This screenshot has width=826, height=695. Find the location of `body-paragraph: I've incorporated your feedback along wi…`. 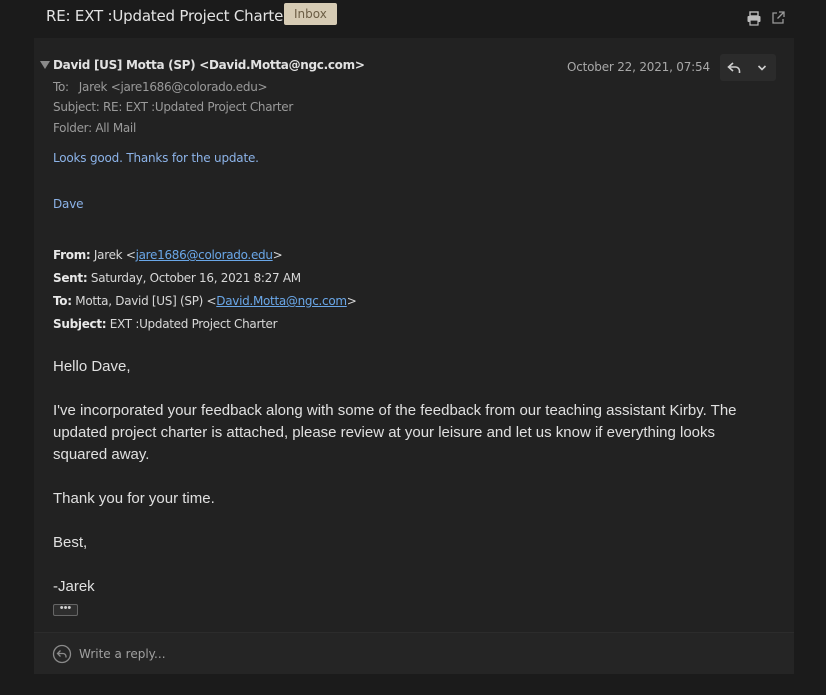

body-paragraph: I've incorporated your feedback along wi… is located at coordinates (395, 432).